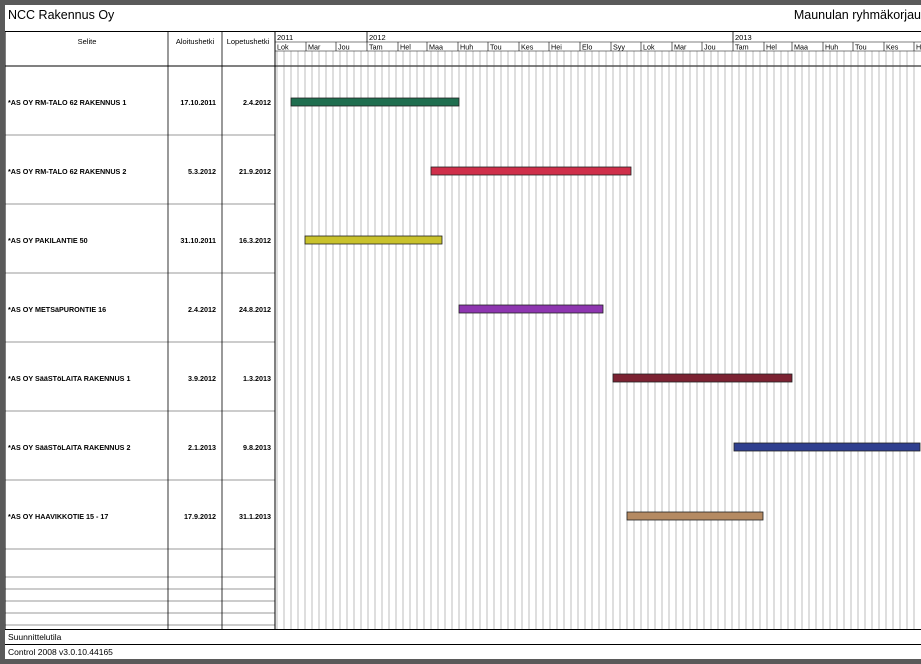 This screenshot has height=664, width=921. What do you see at coordinates (255, 309) in the screenshot?
I see `task-end-date: 24.8.2012` at bounding box center [255, 309].